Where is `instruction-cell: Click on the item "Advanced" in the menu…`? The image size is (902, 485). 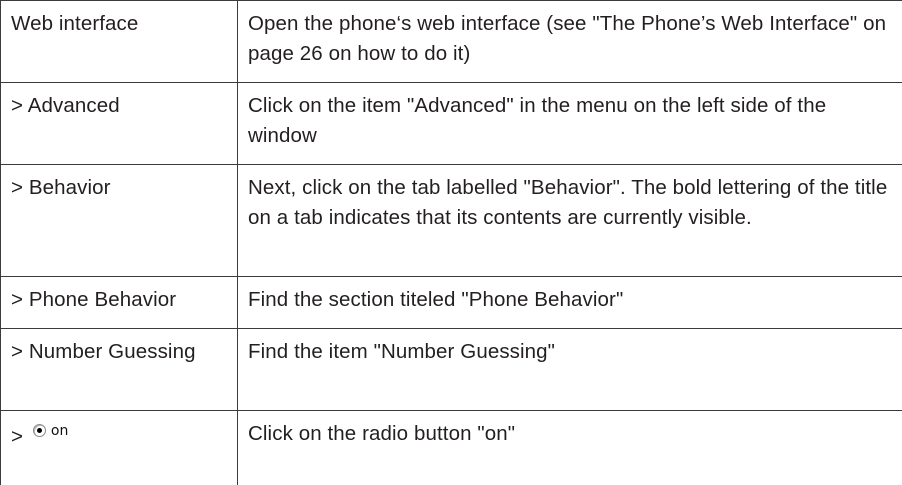 instruction-cell: Click on the item "Advanced" in the menu… is located at coordinates (570, 124).